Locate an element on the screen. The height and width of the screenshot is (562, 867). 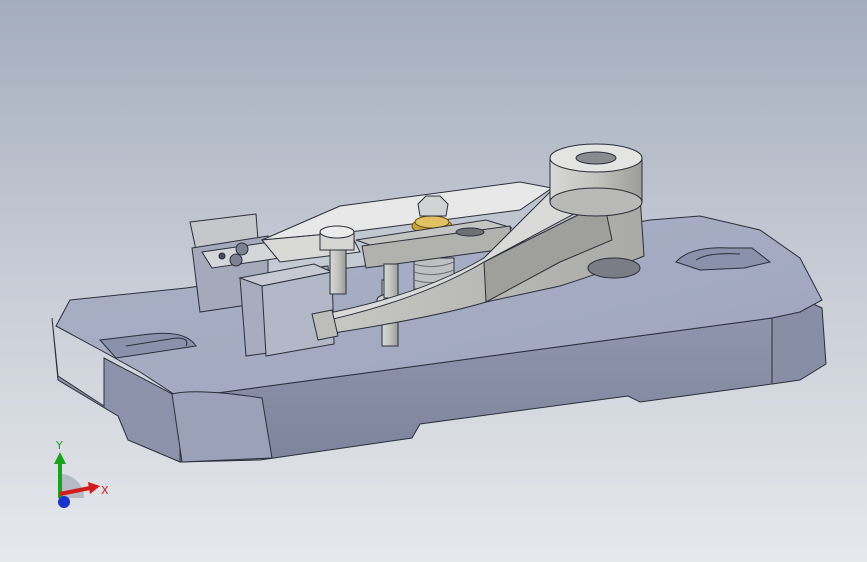
pivot-bore is located at coordinates (596, 158).